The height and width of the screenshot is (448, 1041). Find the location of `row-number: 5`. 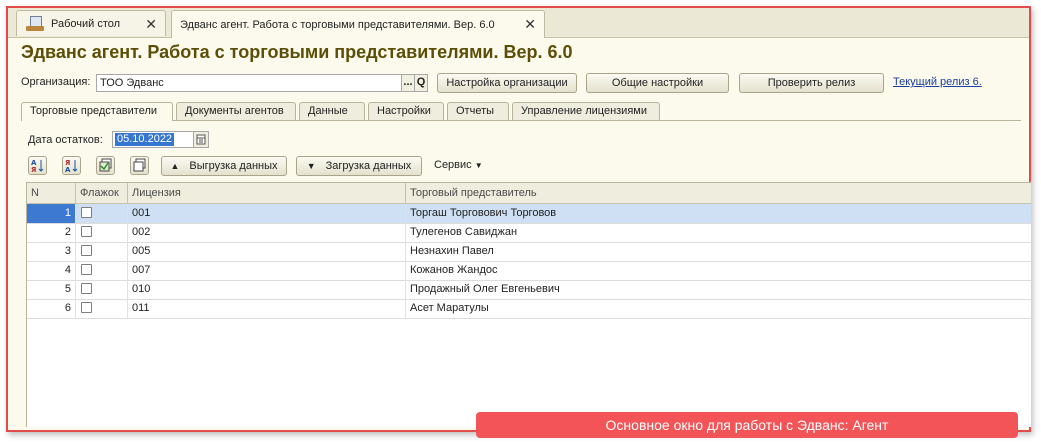

row-number: 5 is located at coordinates (51, 289).